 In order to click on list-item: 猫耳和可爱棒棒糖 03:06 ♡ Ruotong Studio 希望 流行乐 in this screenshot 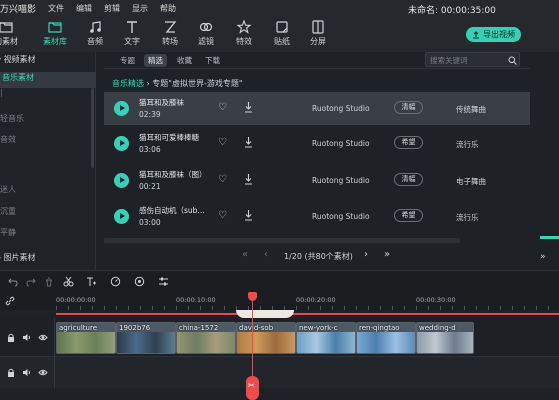, I will do `click(317, 143)`.